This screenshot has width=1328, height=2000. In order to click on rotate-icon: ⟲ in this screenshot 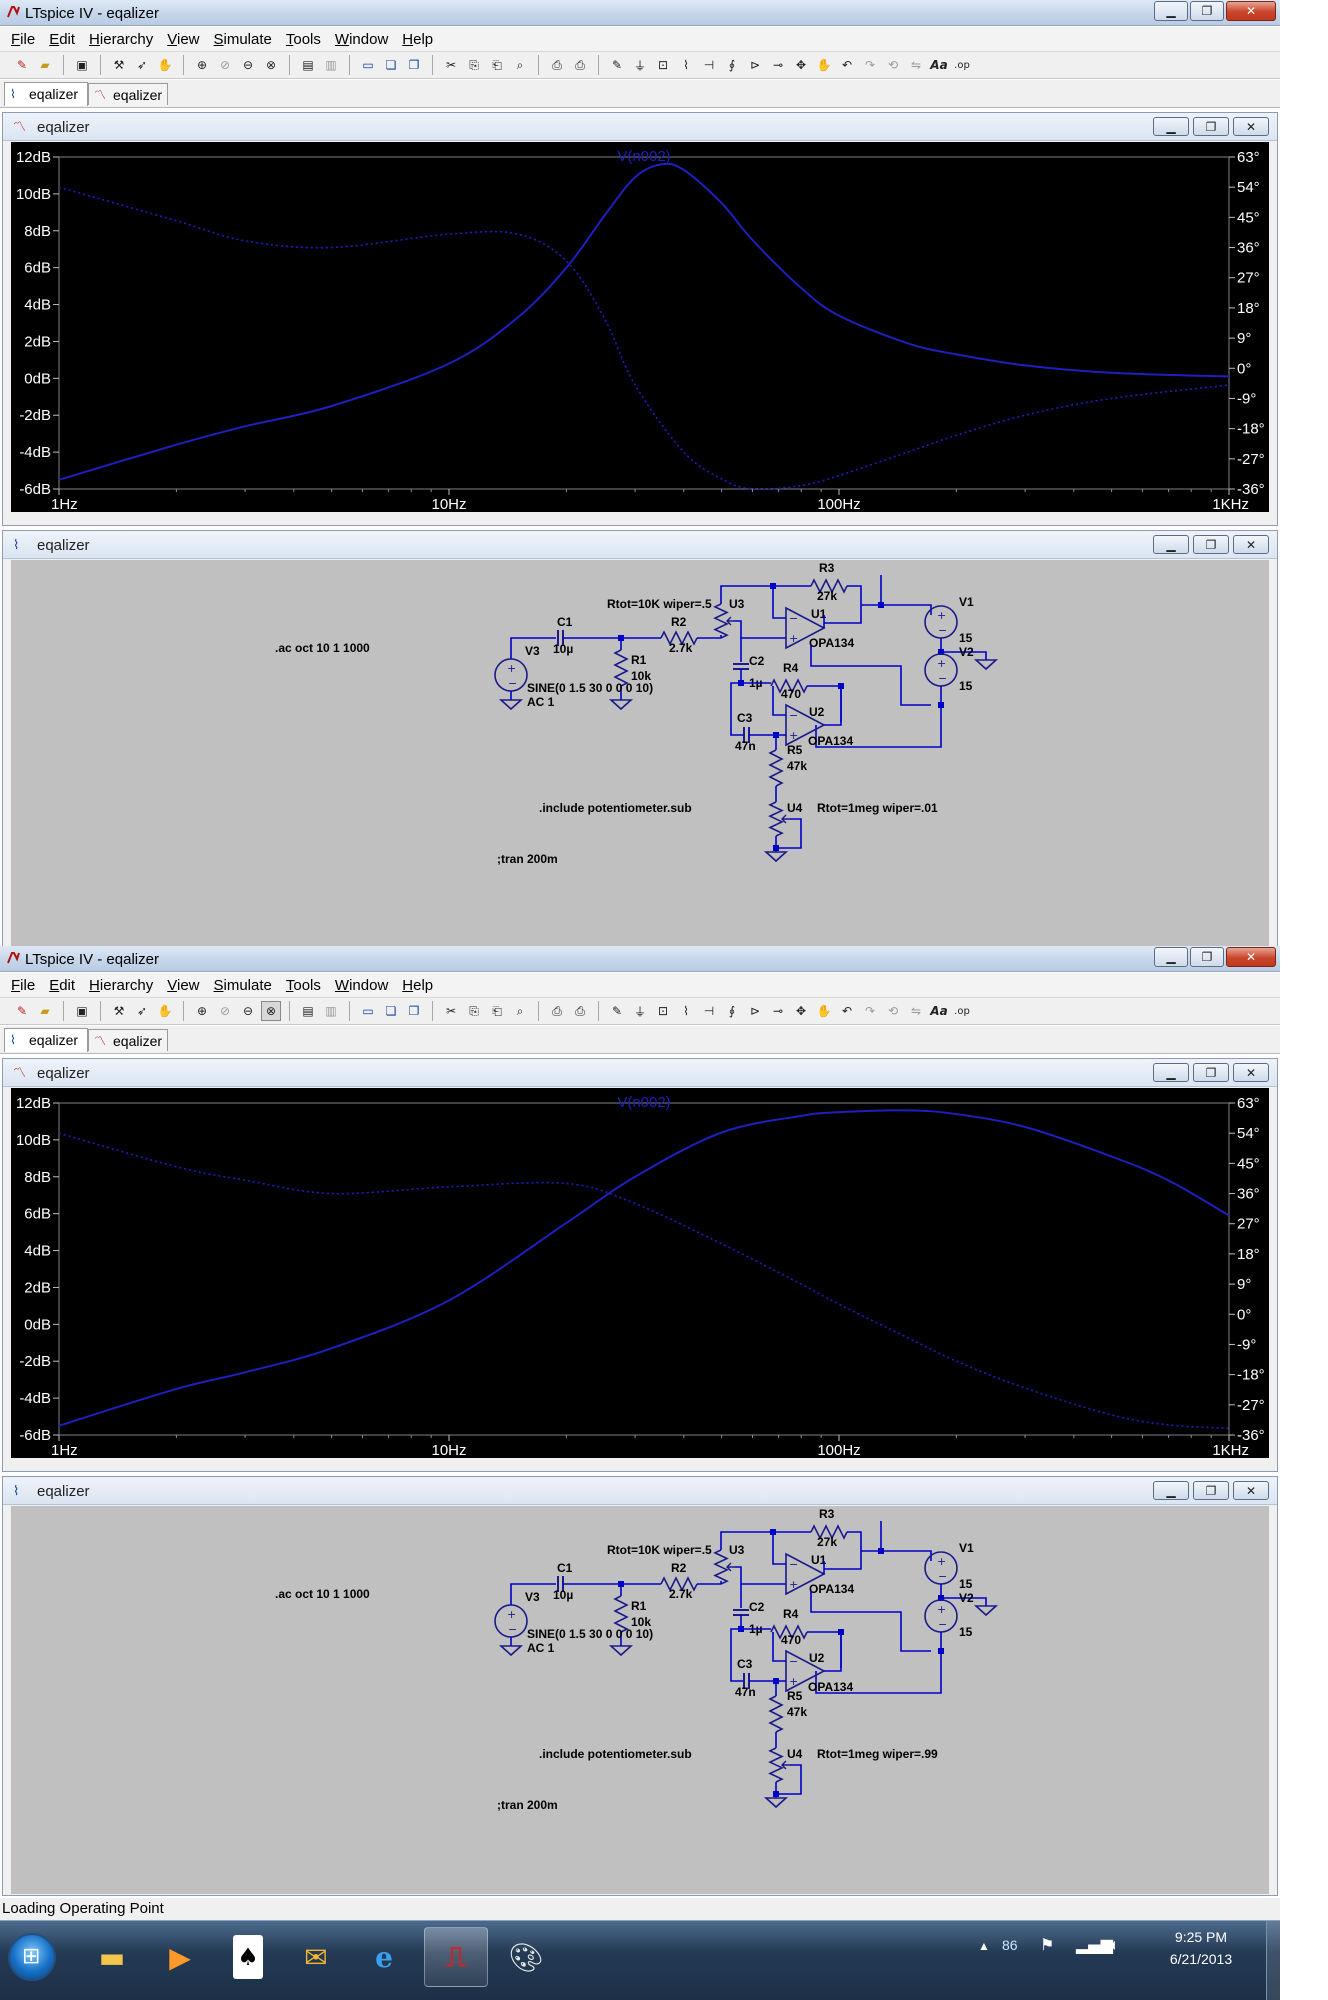, I will do `click(893, 1011)`.